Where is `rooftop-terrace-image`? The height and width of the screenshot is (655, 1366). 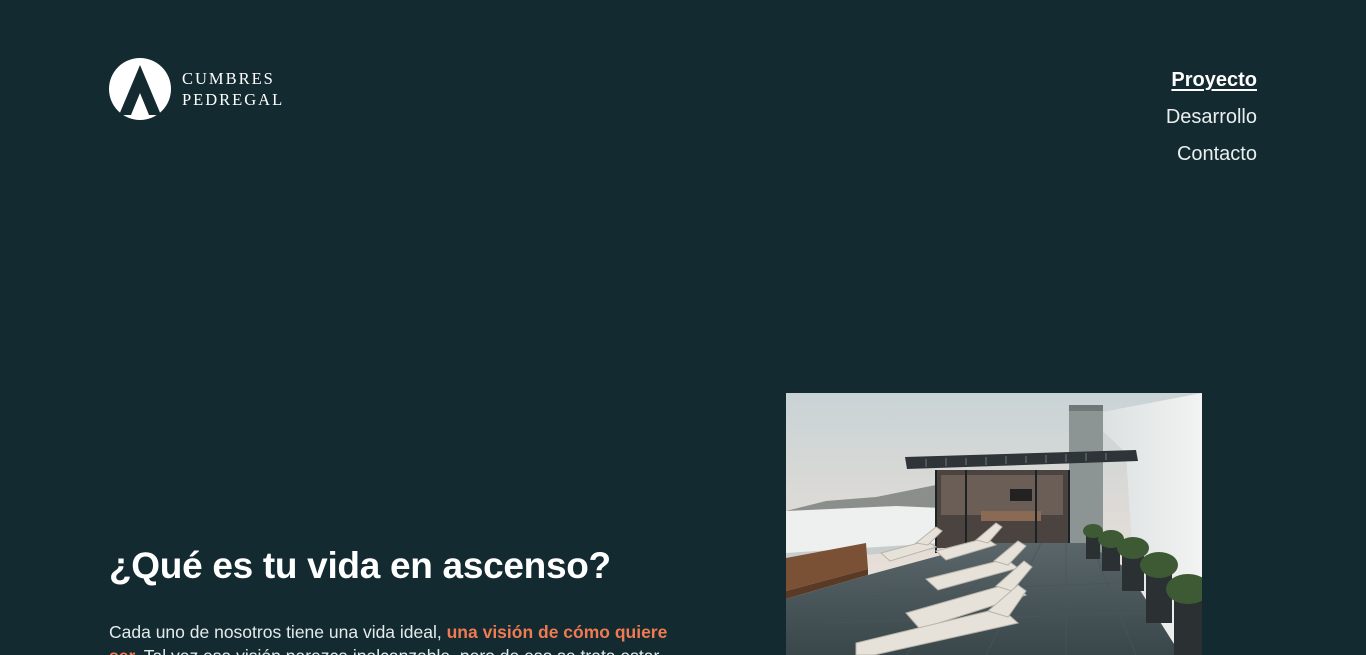 rooftop-terrace-image is located at coordinates (994, 524).